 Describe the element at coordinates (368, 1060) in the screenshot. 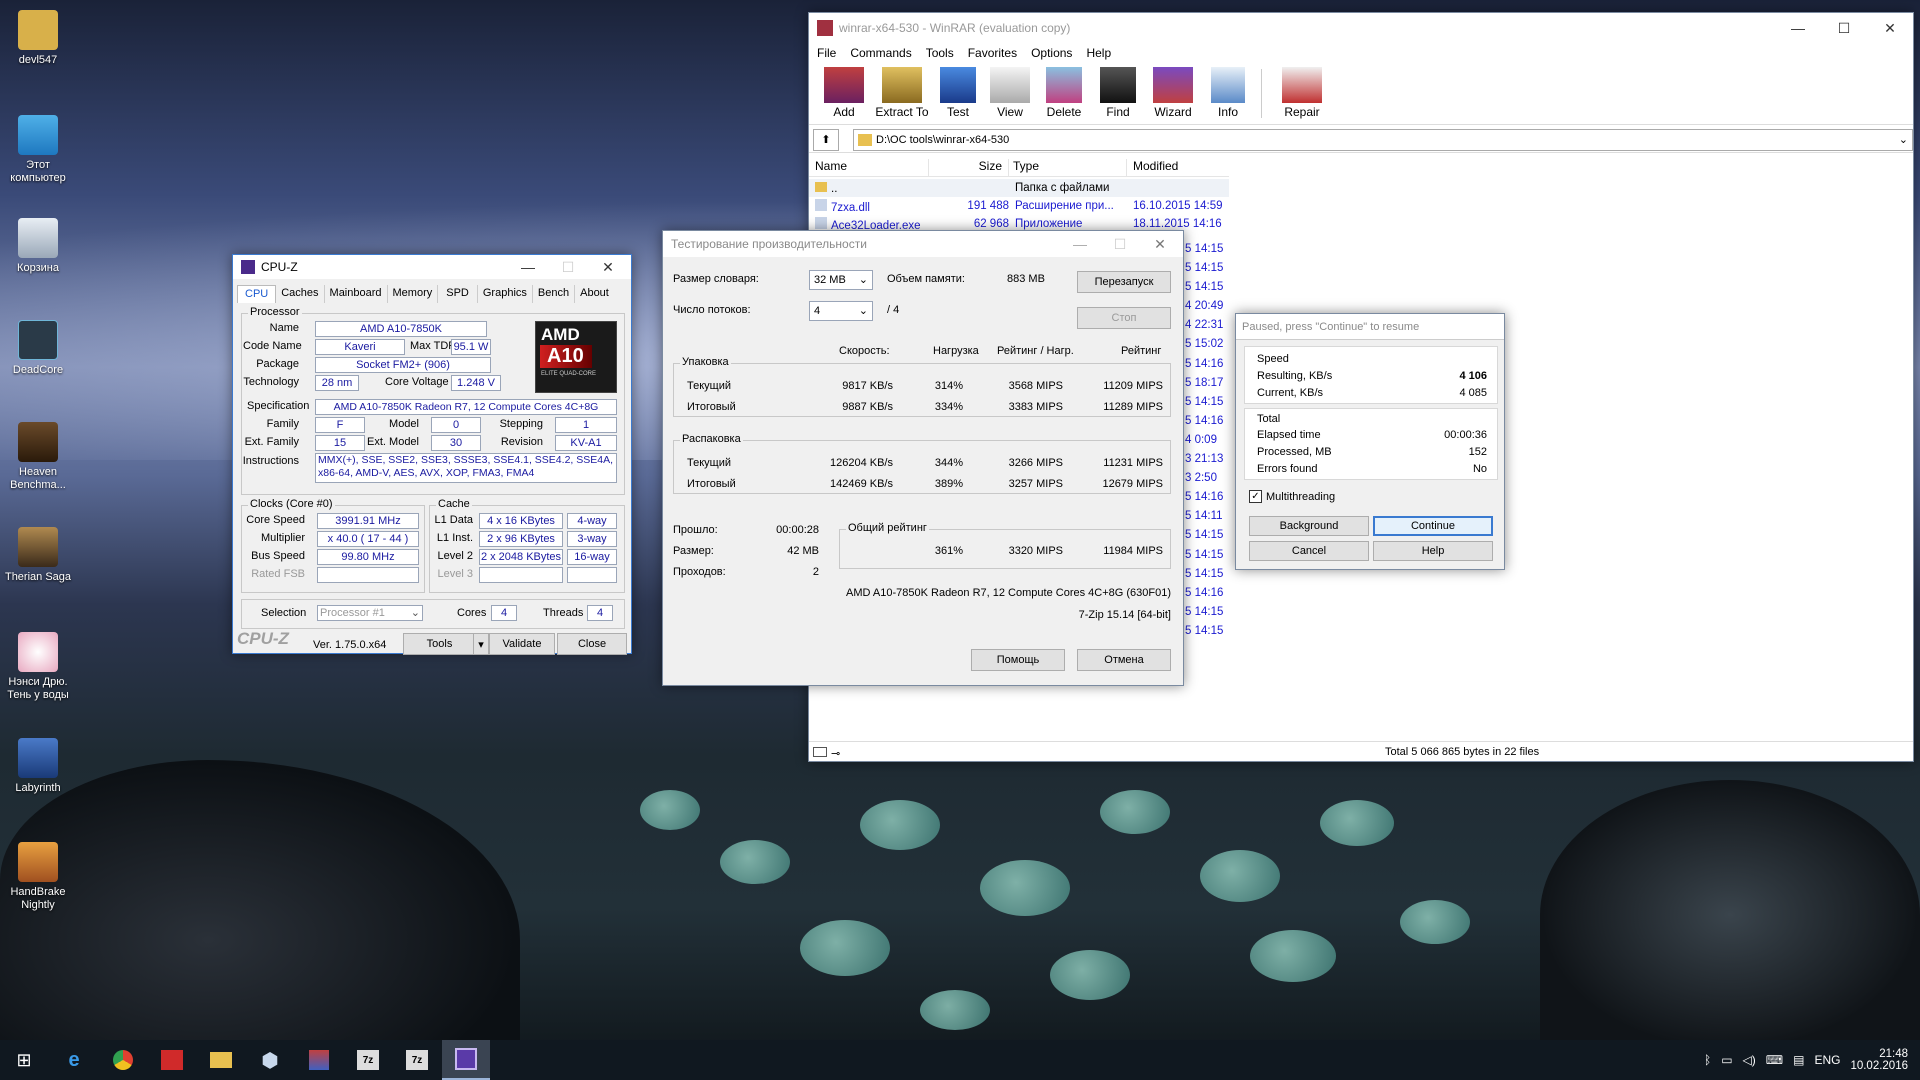

I see `taskbar-7zip: 7z` at that location.